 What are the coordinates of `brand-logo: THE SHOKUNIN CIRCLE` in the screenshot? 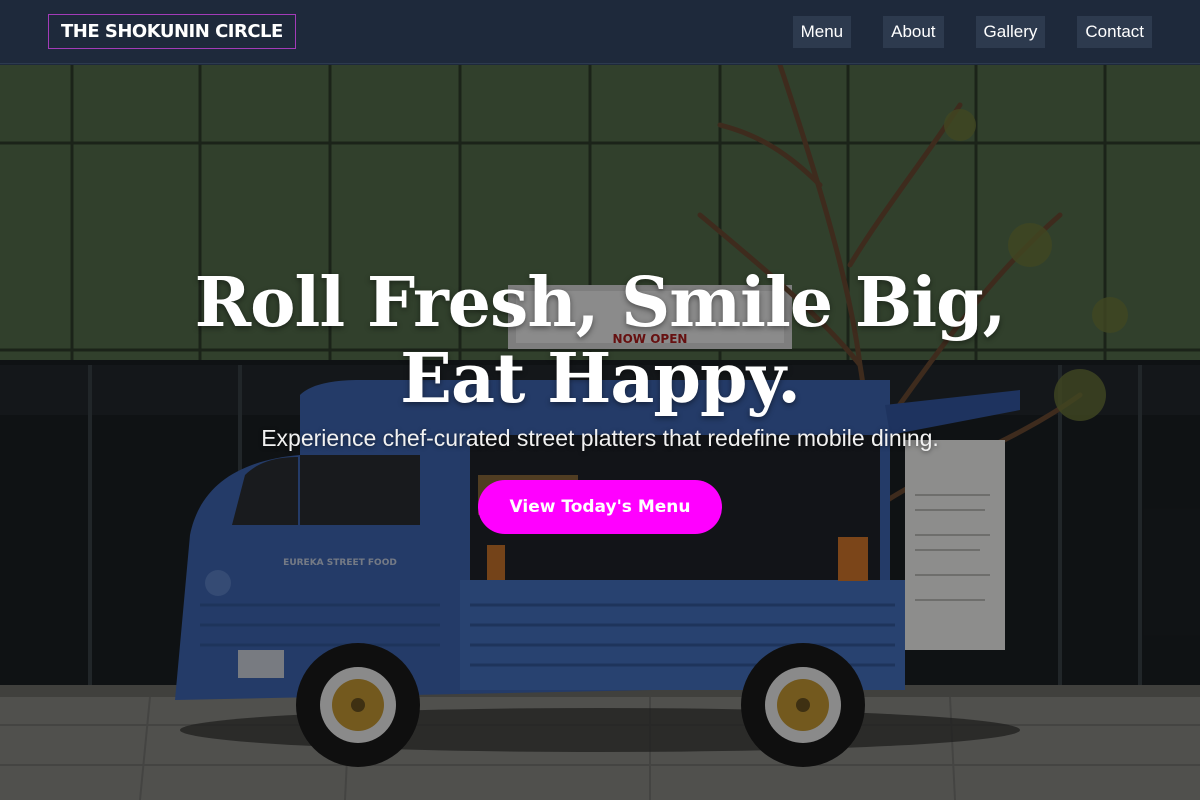 It's located at (172, 31).